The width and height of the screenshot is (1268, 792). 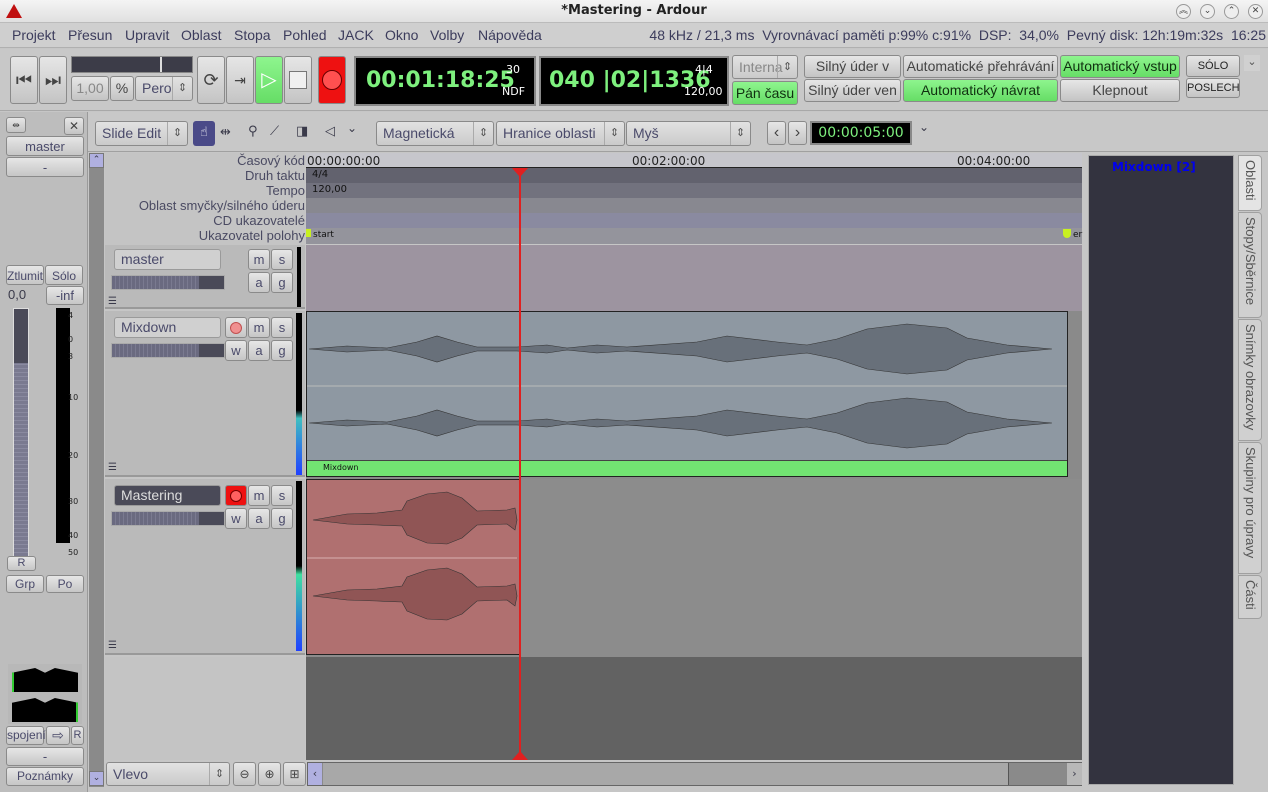 What do you see at coordinates (58, 735) in the screenshot?
I see `arrow-right-icon: ⇨` at bounding box center [58, 735].